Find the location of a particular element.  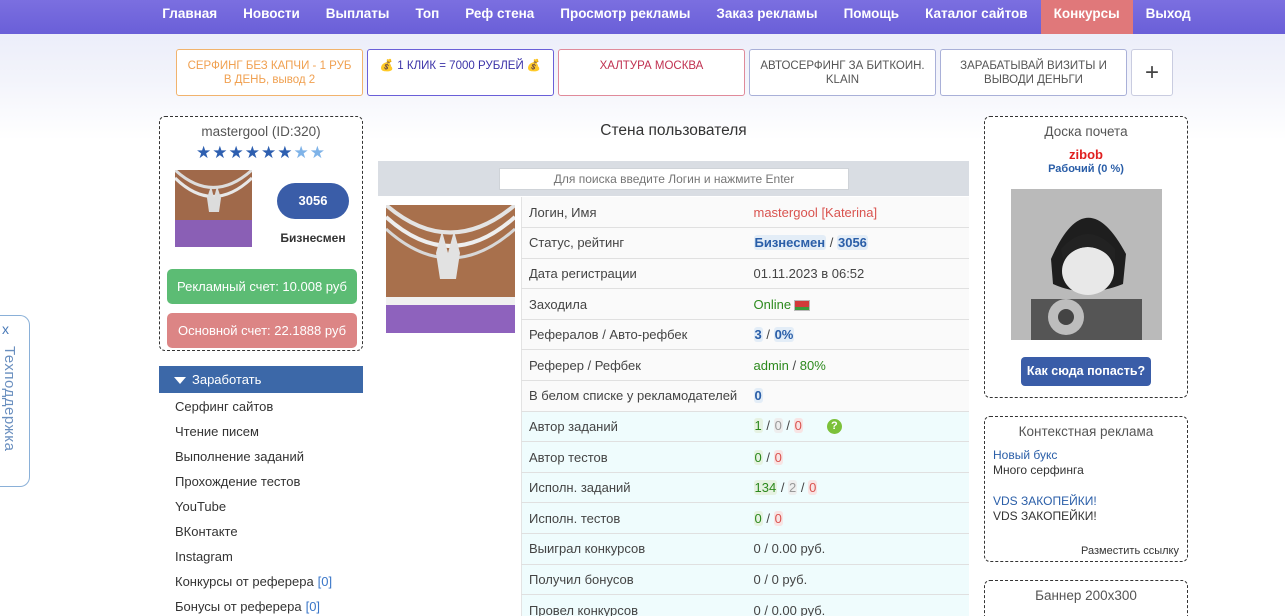

search-input is located at coordinates (674, 179).